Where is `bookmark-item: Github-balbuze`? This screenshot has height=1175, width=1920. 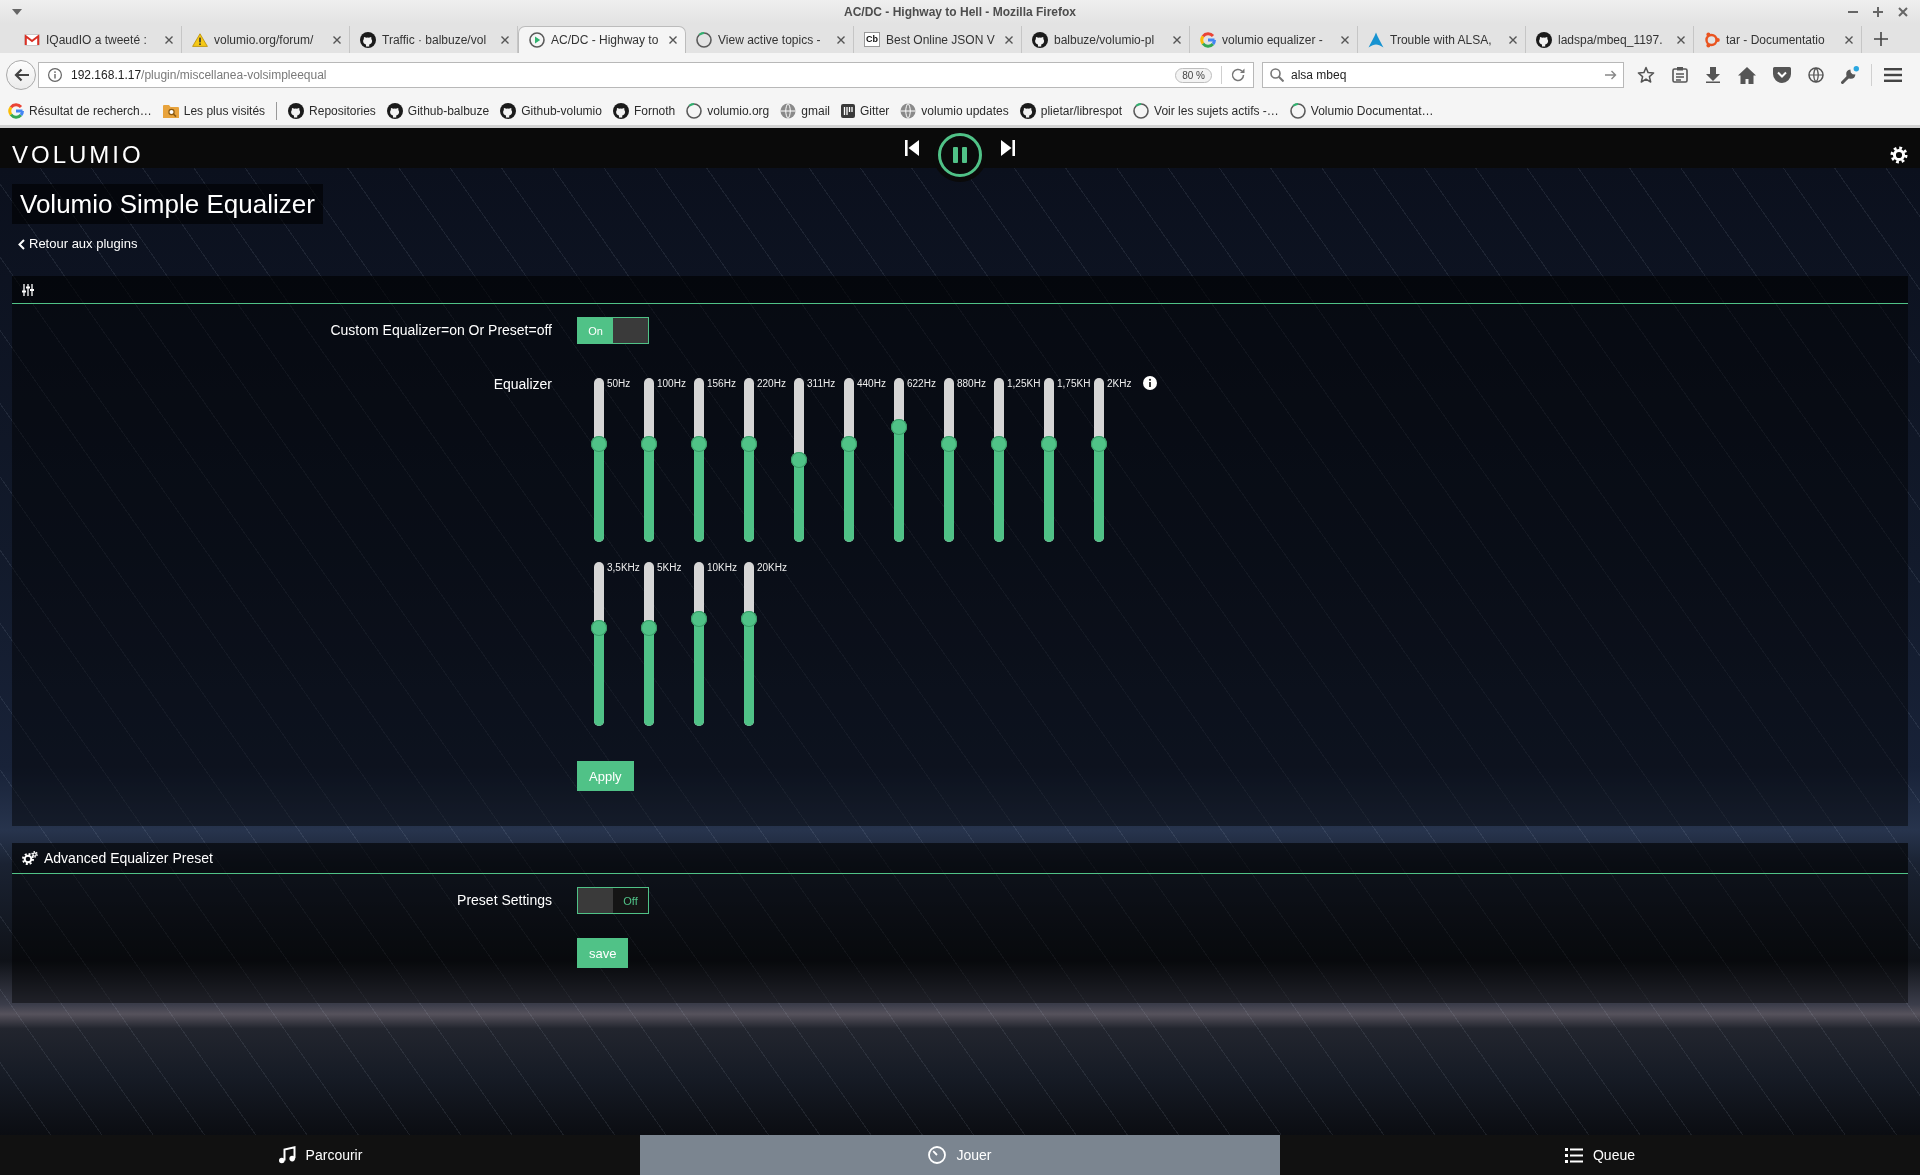 bookmark-item: Github-balbuze is located at coordinates (438, 111).